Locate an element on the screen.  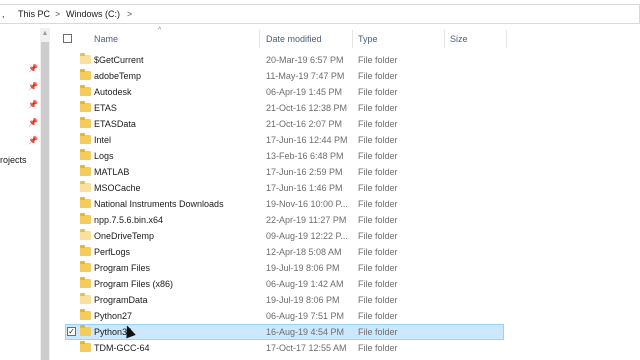
file-name: TDM-GCC-64 is located at coordinates (122, 348).